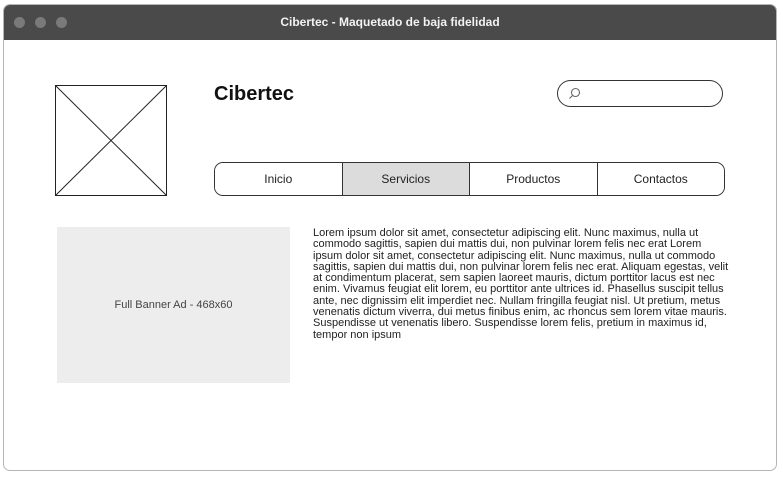 This screenshot has height=477, width=783. I want to click on banner-ad-label: Full Banner Ad - 468x60, so click(173, 305).